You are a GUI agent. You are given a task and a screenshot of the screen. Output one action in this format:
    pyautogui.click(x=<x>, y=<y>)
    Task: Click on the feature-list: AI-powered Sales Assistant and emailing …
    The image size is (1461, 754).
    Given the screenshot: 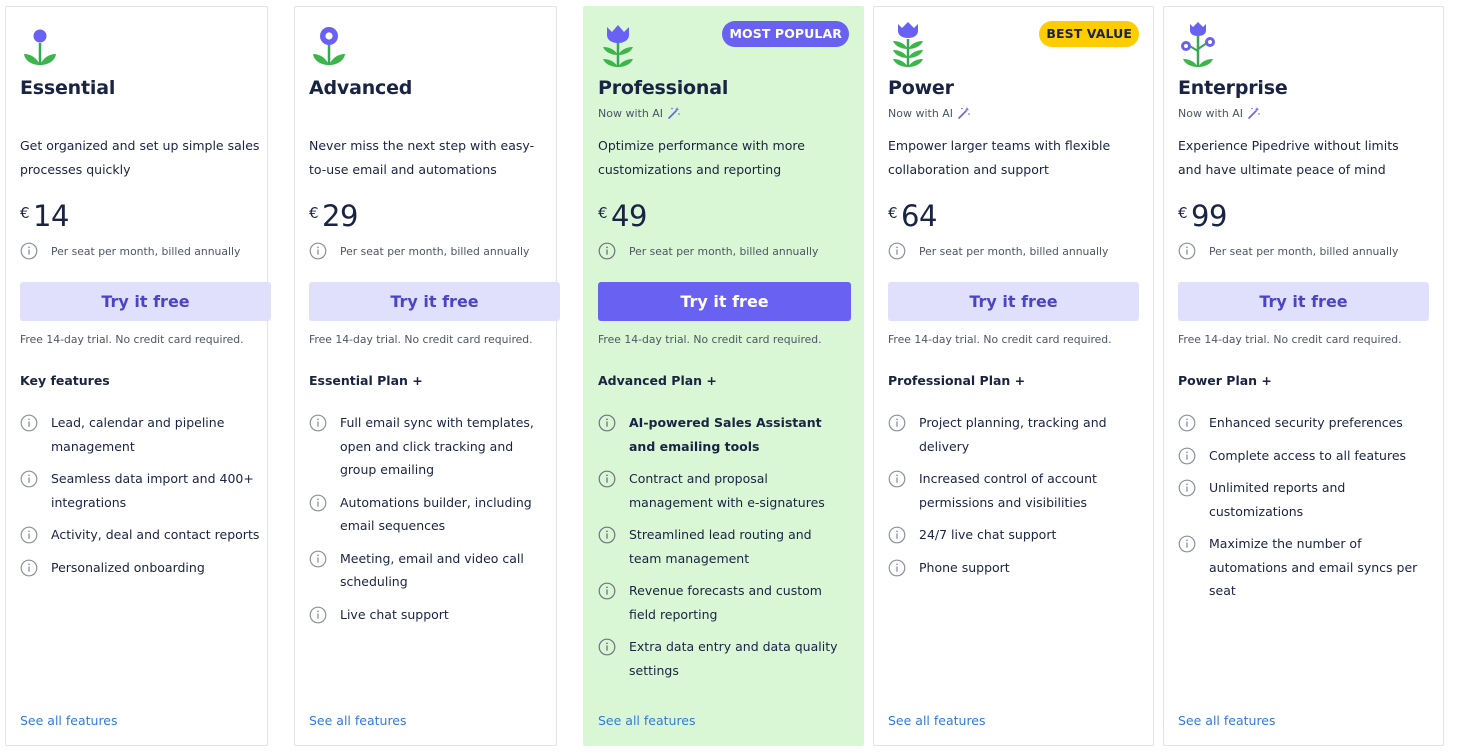 What is the action you would take?
    pyautogui.click(x=720, y=551)
    